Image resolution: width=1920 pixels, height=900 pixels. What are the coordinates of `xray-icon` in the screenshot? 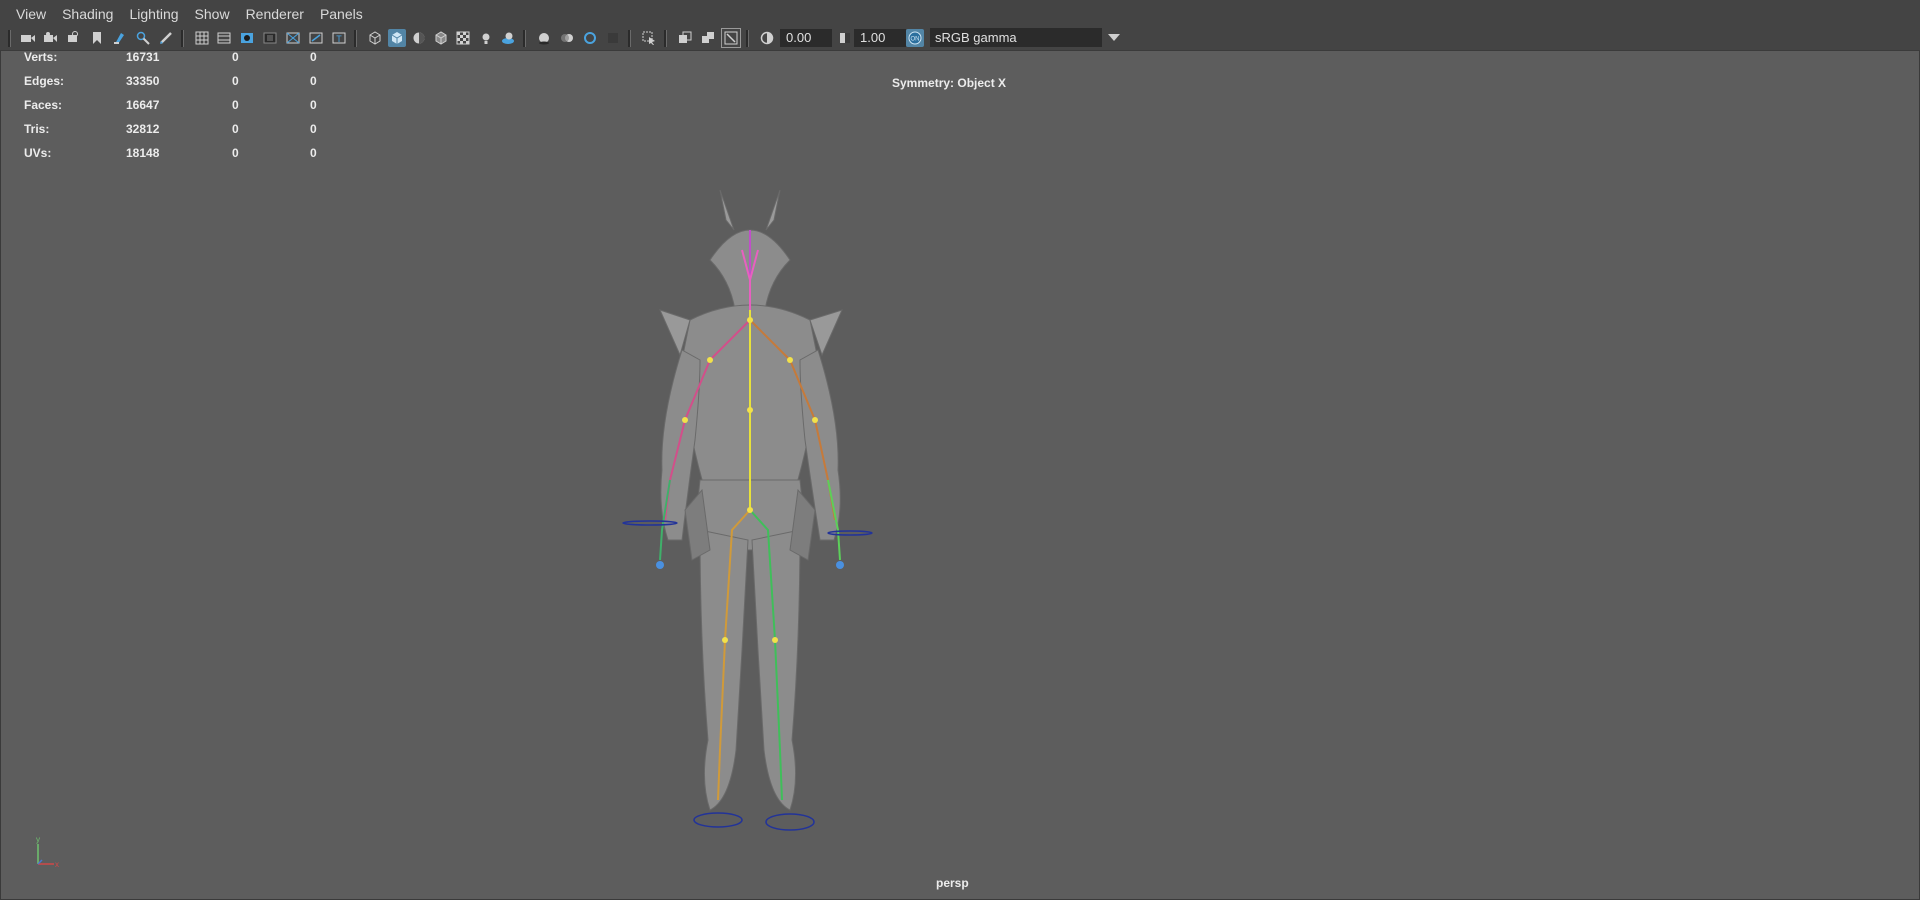 It's located at (463, 38).